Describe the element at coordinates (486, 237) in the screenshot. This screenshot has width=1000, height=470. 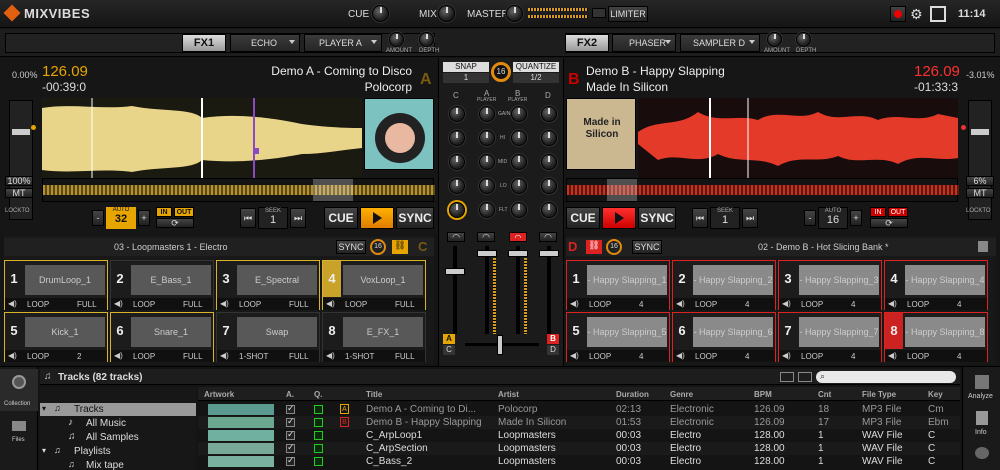
I see `a-headphone-button: ◠` at that location.